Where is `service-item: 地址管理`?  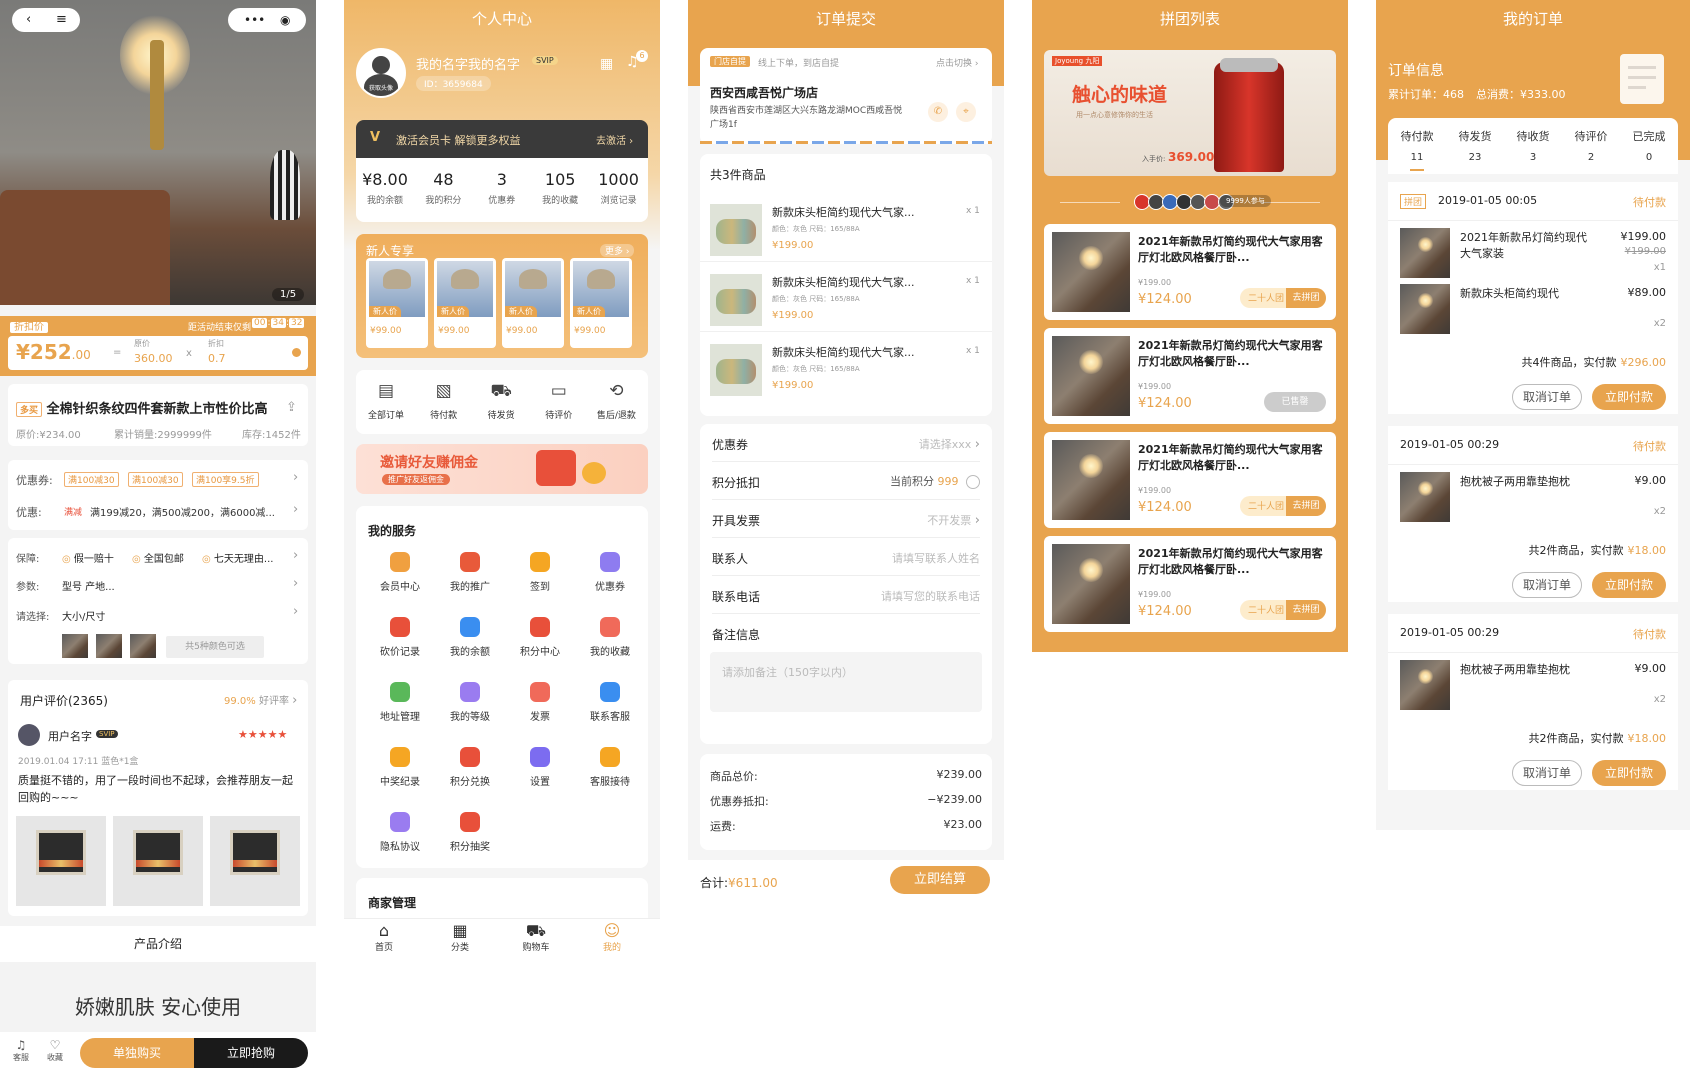 service-item: 地址管理 is located at coordinates (400, 702).